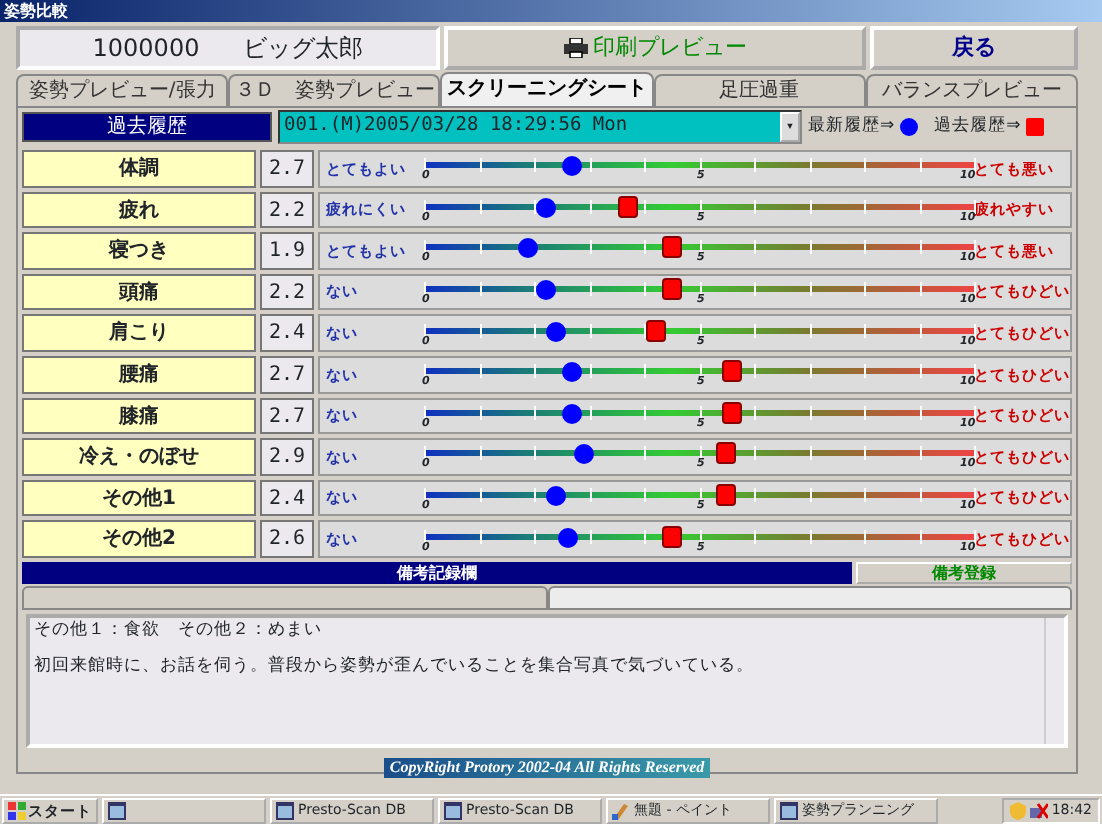 The width and height of the screenshot is (1102, 824). I want to click on score-value: 2.6, so click(287, 539).